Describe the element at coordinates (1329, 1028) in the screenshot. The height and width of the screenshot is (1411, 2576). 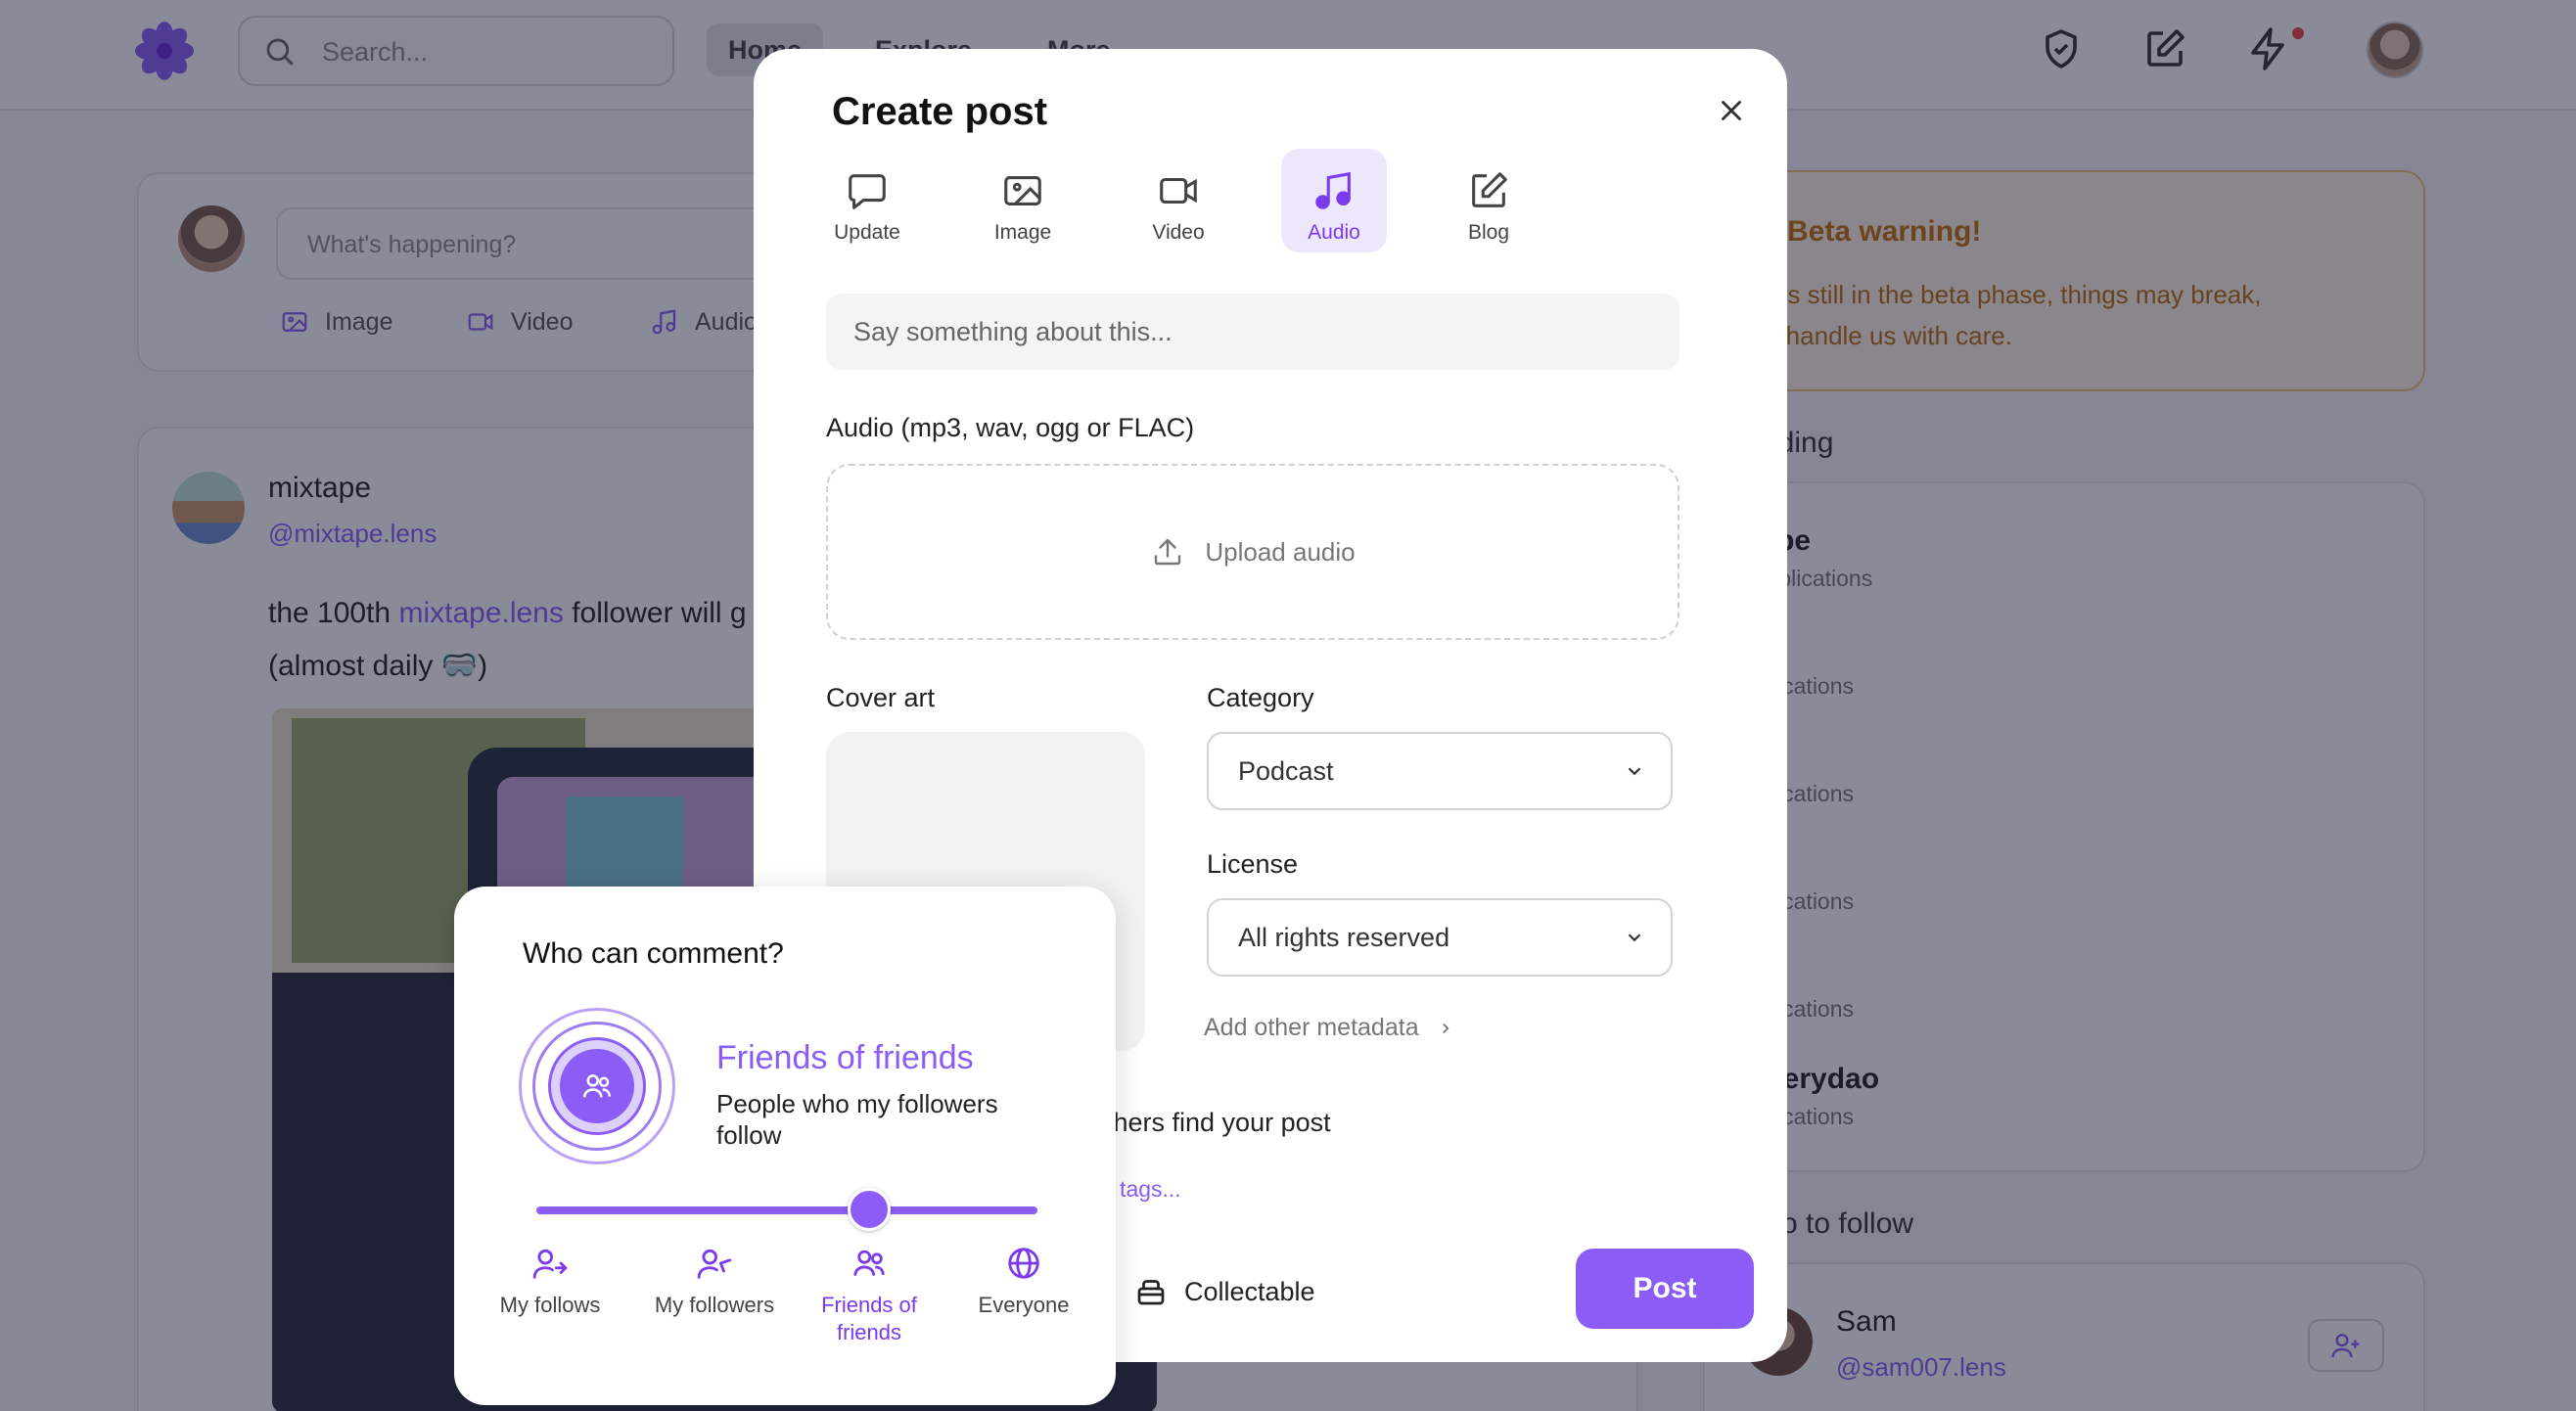
I see `add-metadata-link: Add other metadata` at that location.